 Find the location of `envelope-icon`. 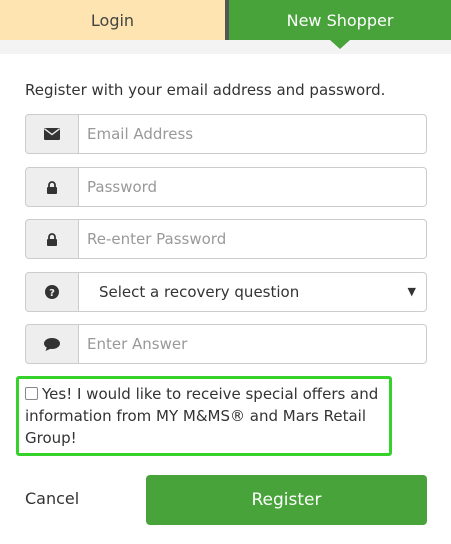

envelope-icon is located at coordinates (52, 134).